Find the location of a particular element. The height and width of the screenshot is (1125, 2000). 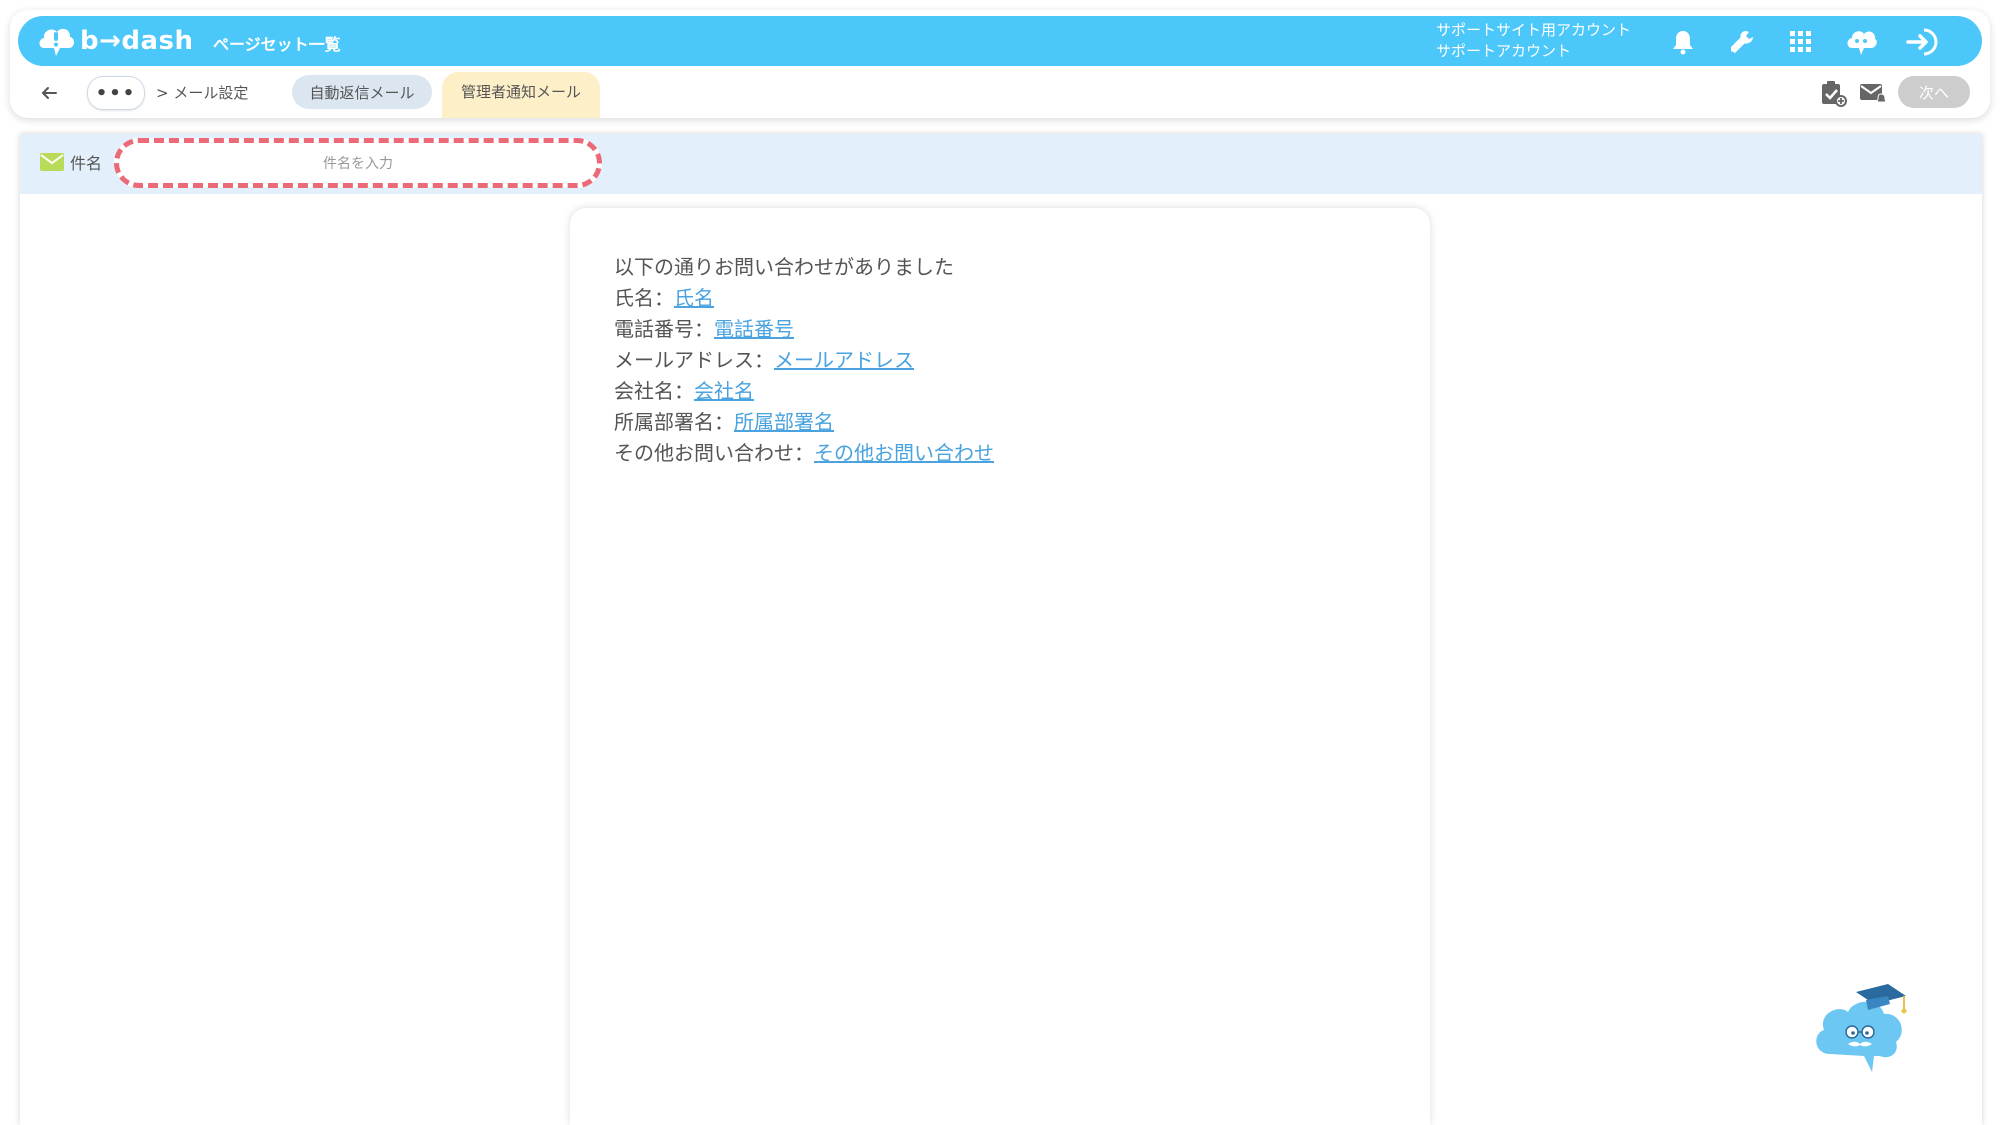

mail-intro: 以下の通りお問い合わせがありました is located at coordinates (784, 267).